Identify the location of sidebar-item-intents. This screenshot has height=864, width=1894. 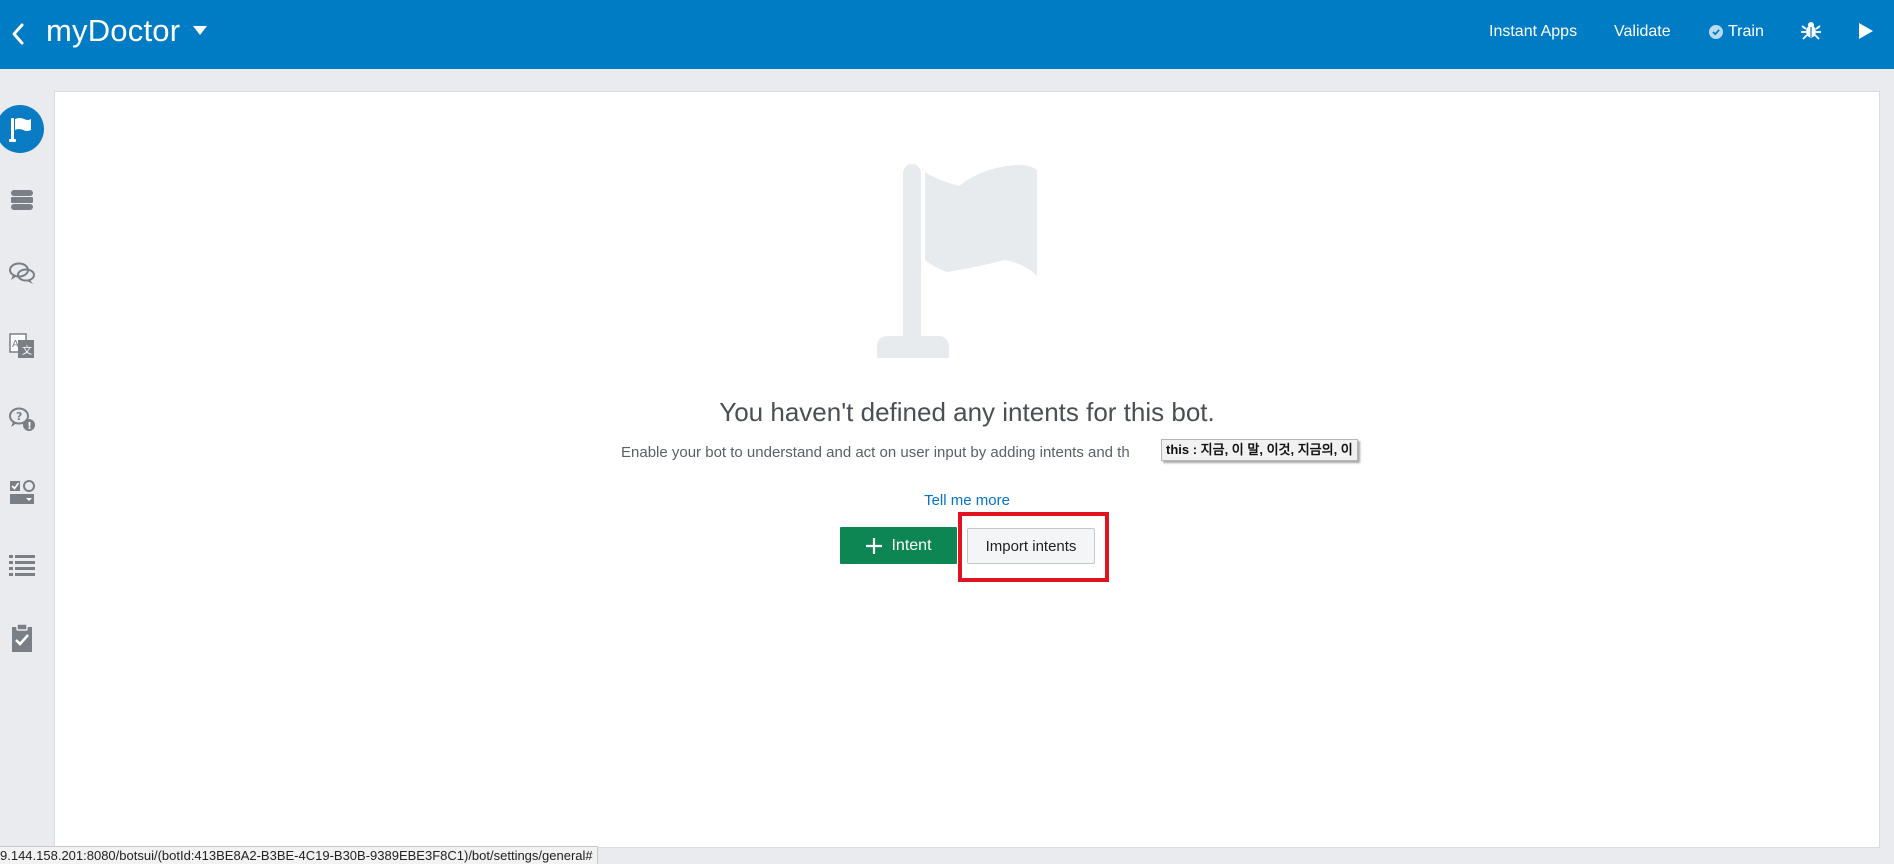
(22, 129).